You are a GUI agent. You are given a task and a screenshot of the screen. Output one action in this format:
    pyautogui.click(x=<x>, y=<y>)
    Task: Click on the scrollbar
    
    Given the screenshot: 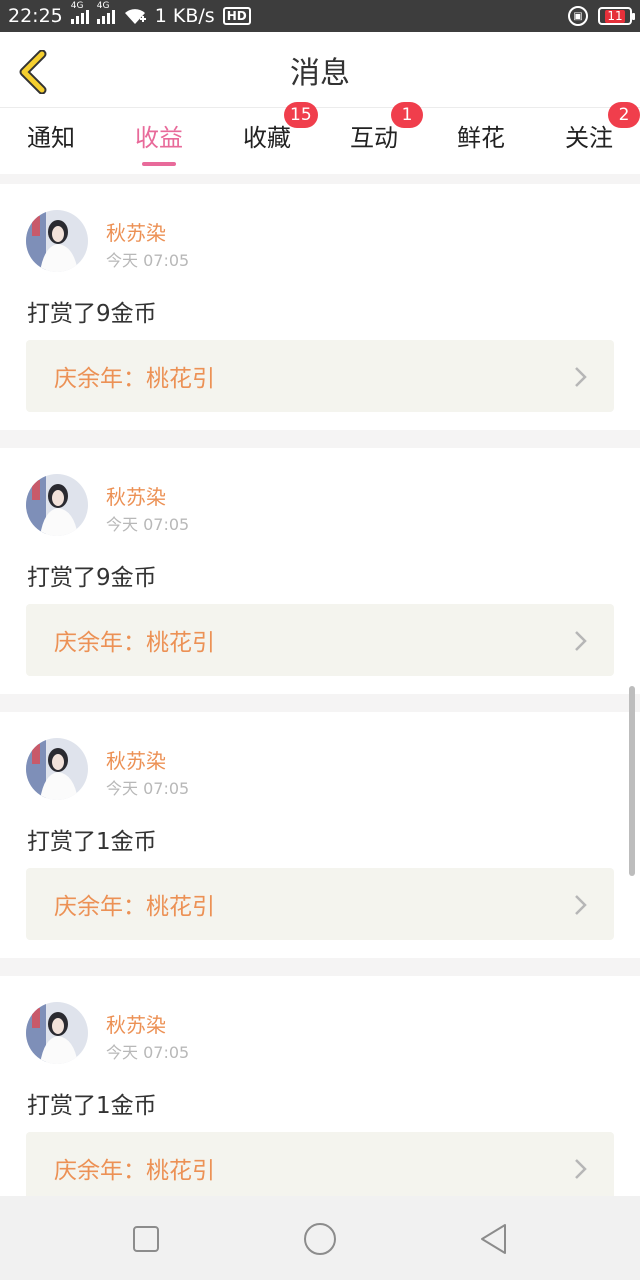 What is the action you would take?
    pyautogui.click(x=632, y=781)
    